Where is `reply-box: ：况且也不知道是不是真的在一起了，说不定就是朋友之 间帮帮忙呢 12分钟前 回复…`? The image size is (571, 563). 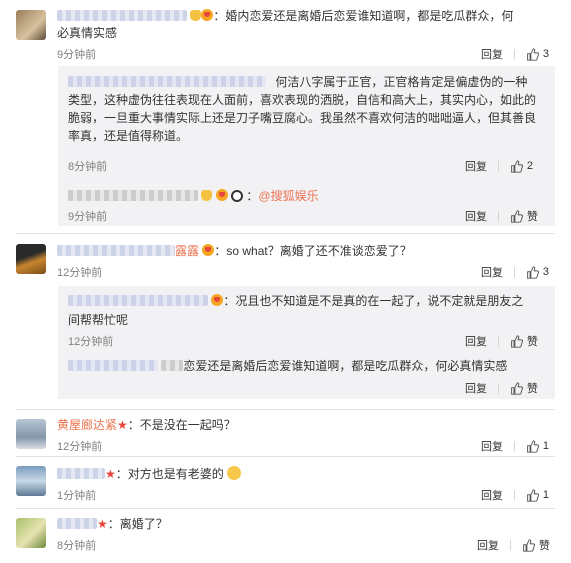 reply-box: ：况且也不知道是不是真的在一起了，说不定就是朋友之 间帮帮忙呢 12分钟前 回复… is located at coordinates (306, 318).